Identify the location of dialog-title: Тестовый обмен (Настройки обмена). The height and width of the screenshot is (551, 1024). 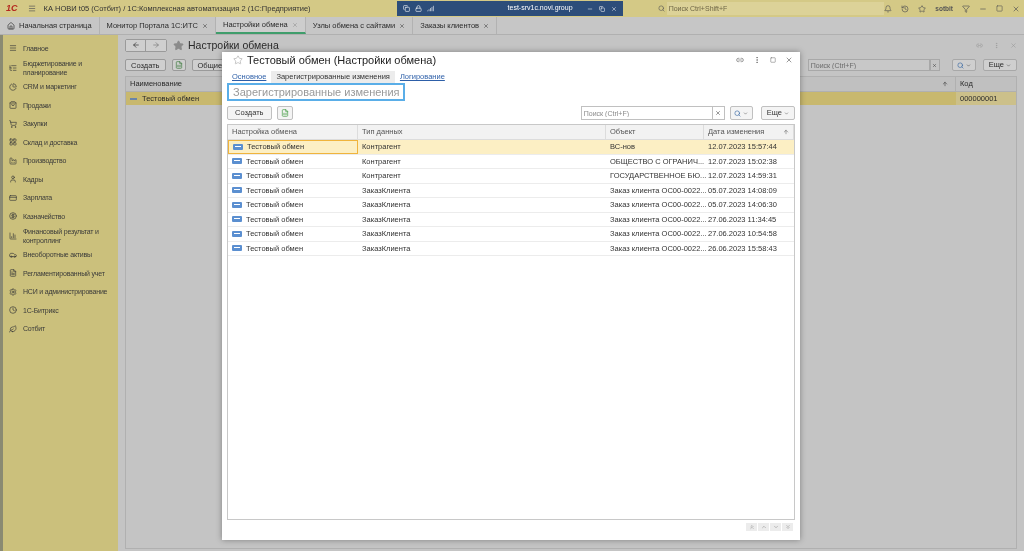
(342, 60).